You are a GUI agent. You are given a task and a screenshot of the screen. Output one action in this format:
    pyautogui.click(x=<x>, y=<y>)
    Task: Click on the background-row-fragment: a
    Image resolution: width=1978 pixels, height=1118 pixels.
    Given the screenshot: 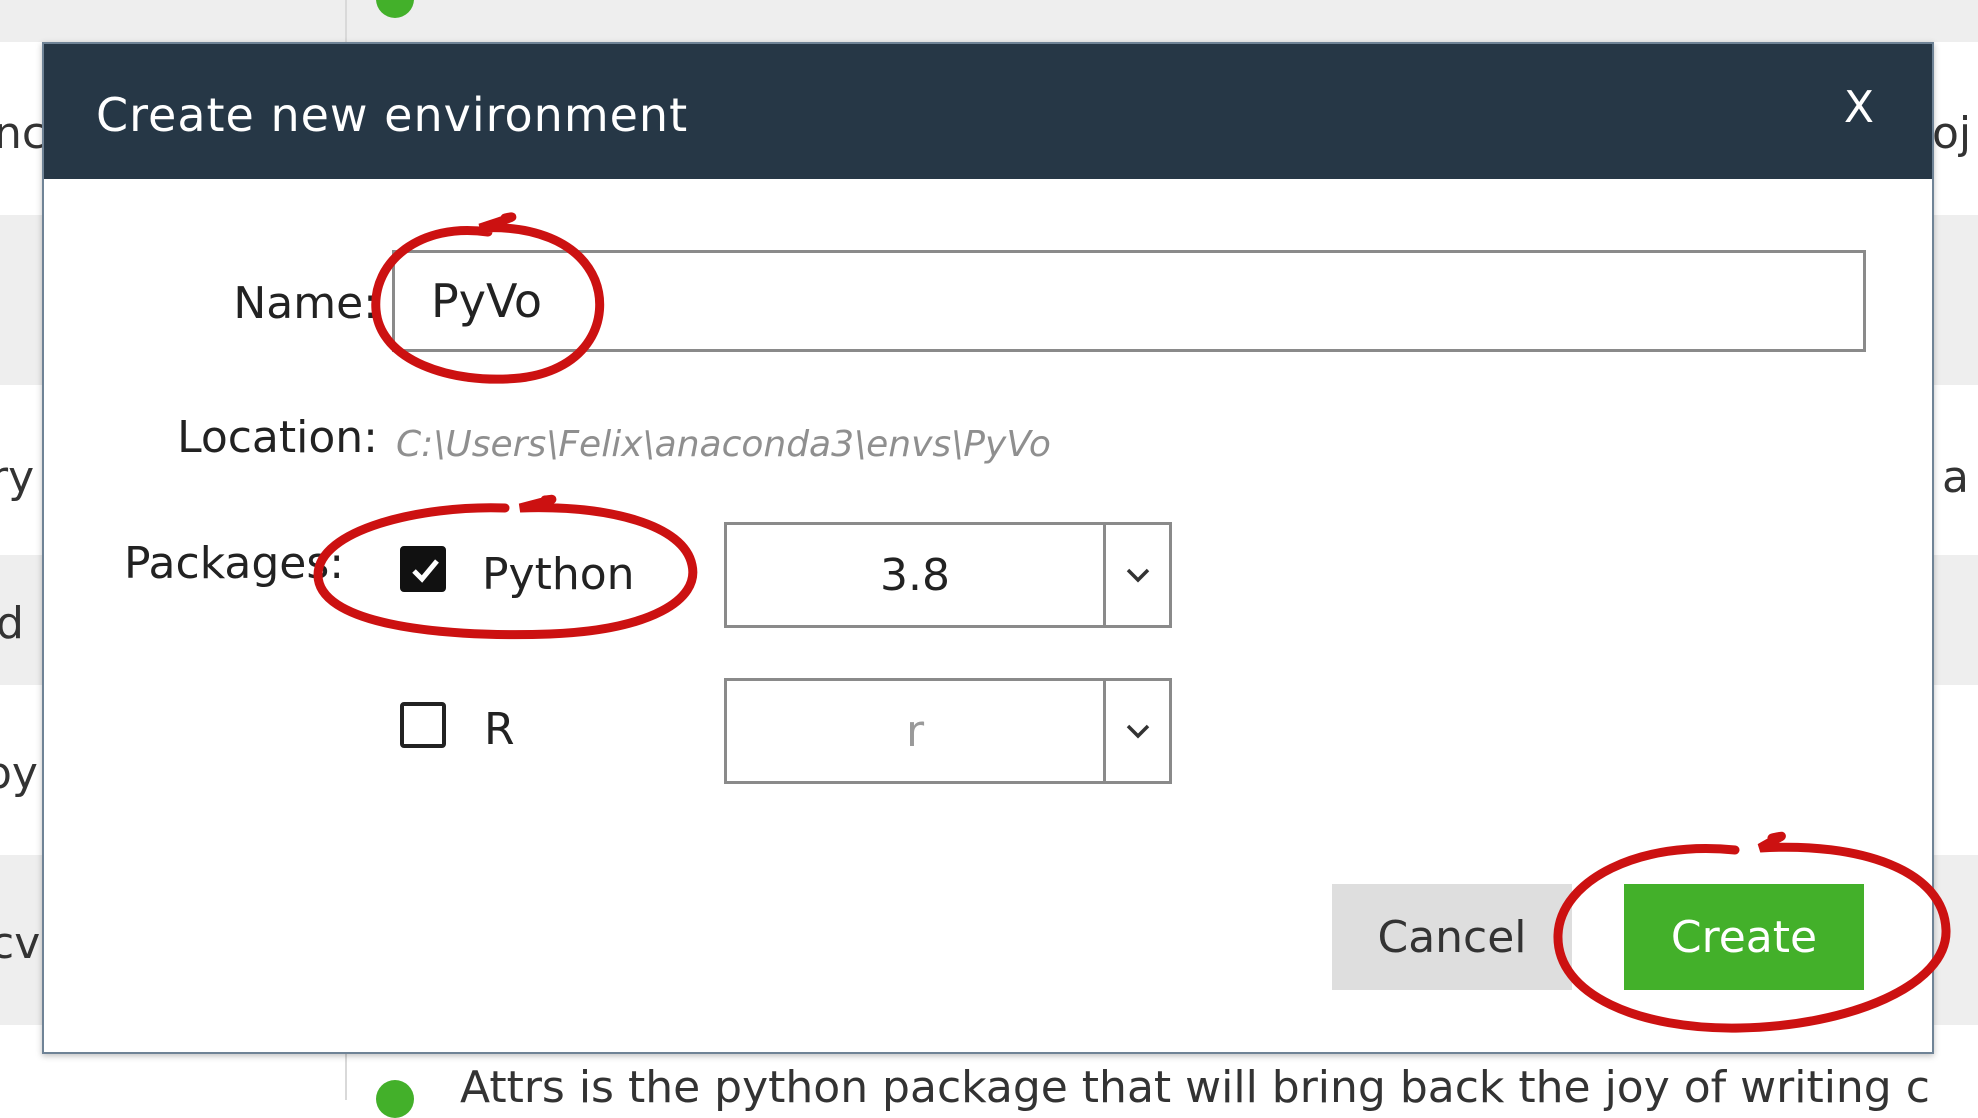 What is the action you would take?
    pyautogui.click(x=1955, y=477)
    